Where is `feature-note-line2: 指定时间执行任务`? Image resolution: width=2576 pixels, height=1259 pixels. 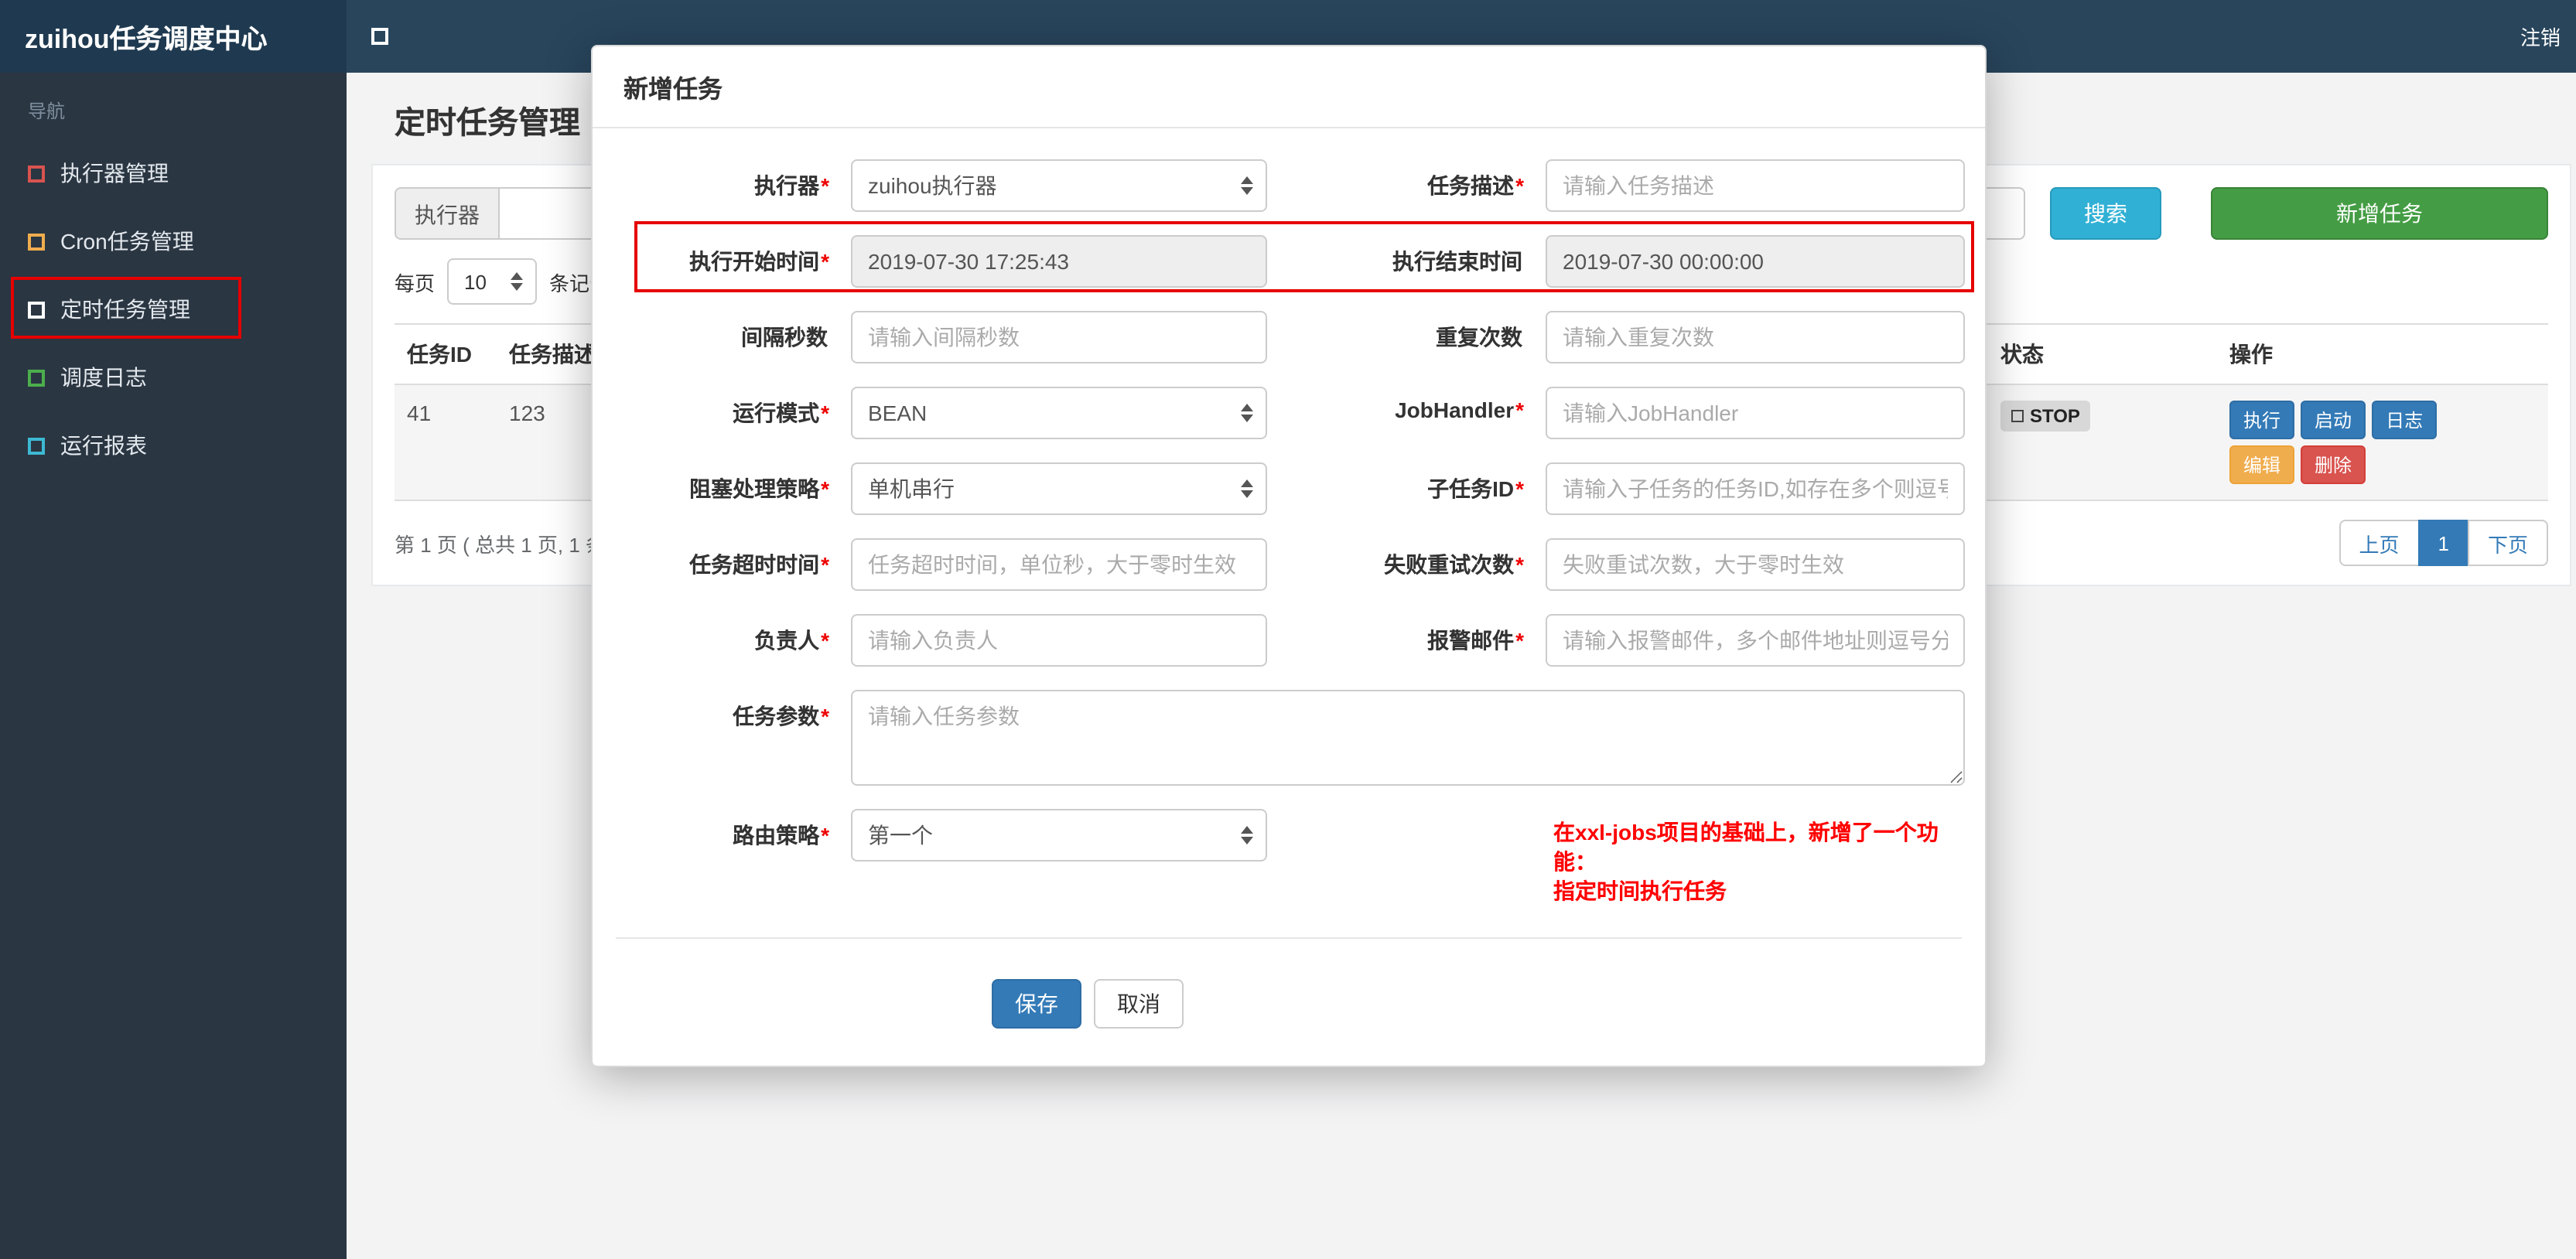 feature-note-line2: 指定时间执行任务 is located at coordinates (1640, 891).